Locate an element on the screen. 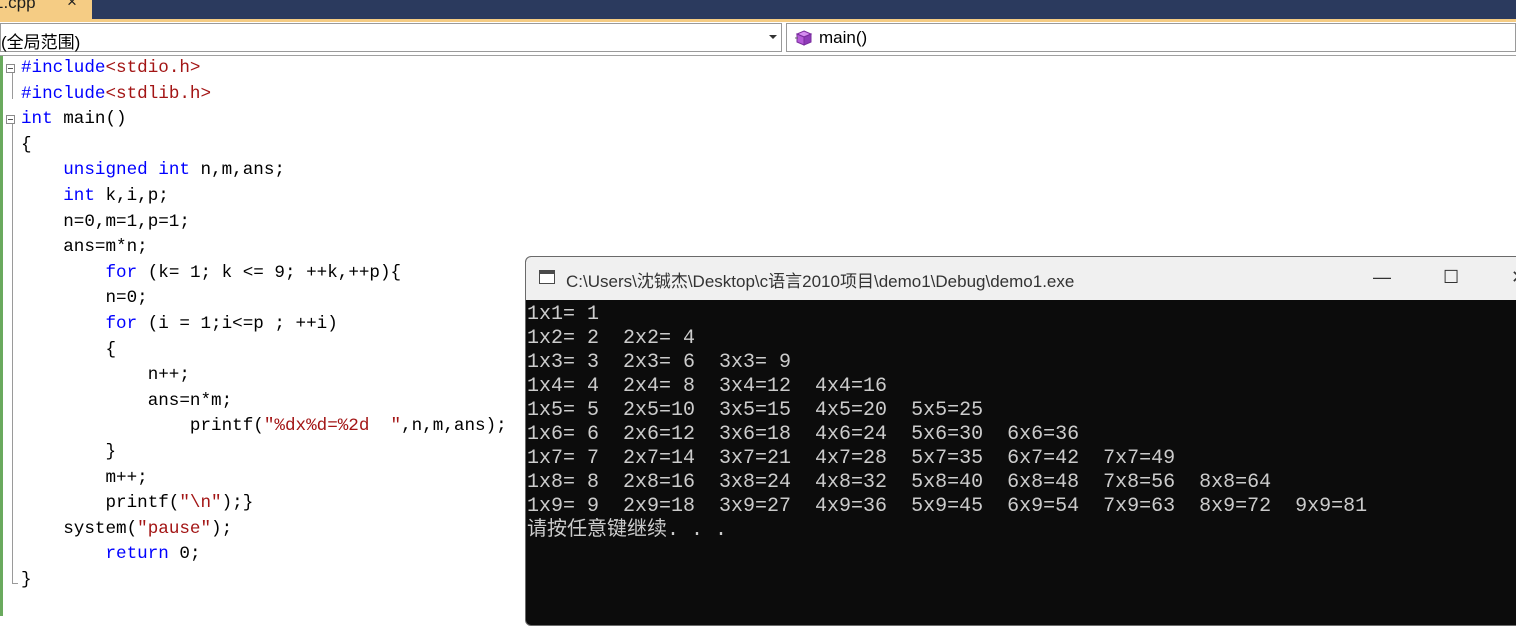 The image size is (1516, 640). close-icon: ✕ is located at coordinates (1513, 277).